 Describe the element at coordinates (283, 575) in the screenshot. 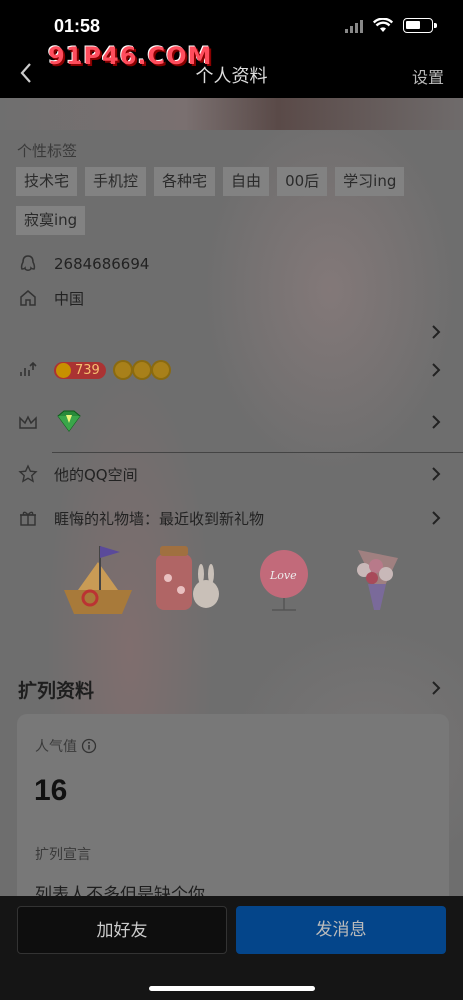

I see `svg-text: Love` at that location.